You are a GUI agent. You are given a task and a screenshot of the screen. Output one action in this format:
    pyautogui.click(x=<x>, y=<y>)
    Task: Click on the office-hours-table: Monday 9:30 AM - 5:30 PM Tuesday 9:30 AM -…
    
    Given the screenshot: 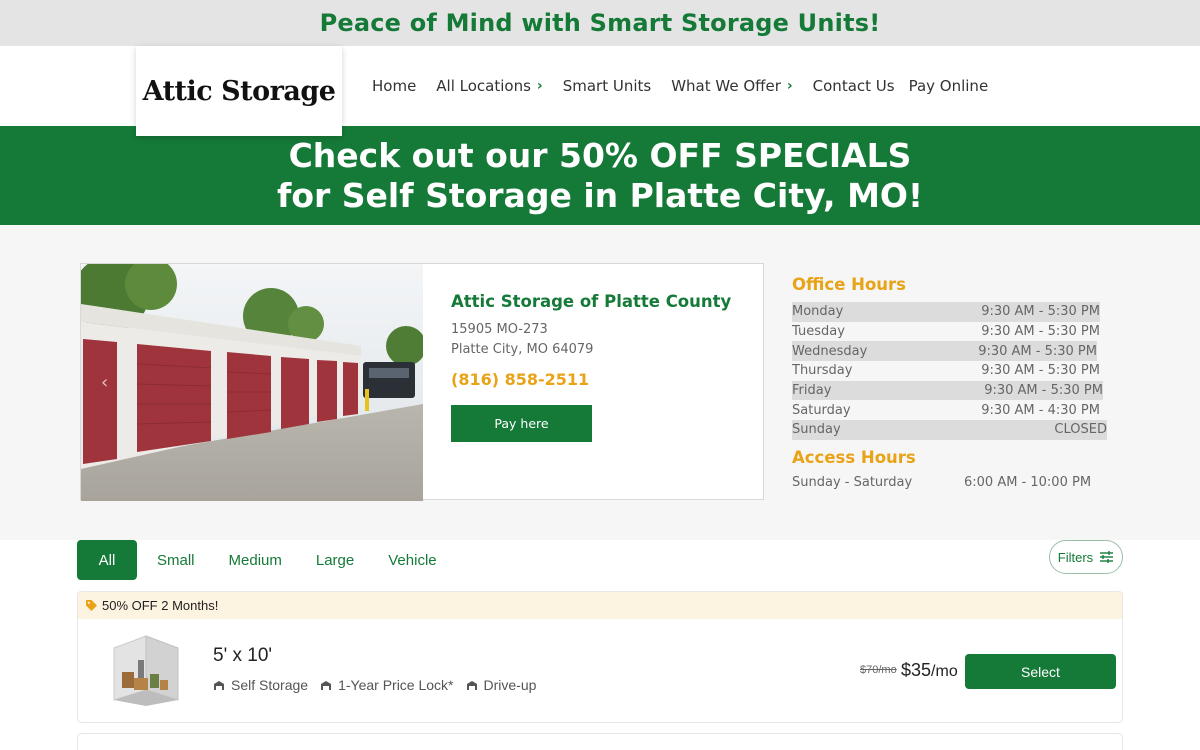 What is the action you would take?
    pyautogui.click(x=950, y=371)
    